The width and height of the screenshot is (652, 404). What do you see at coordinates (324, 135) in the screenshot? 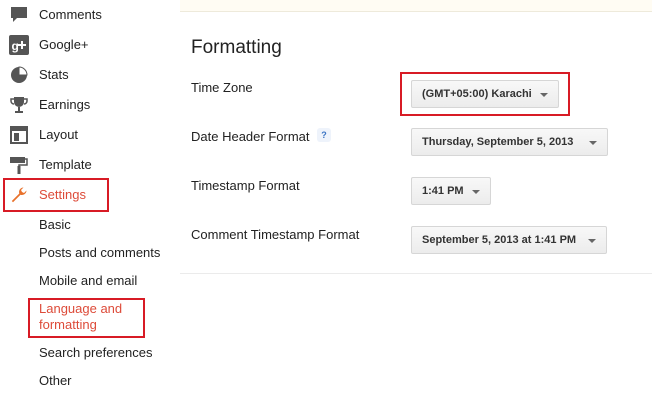
I see `help-icon: ?` at bounding box center [324, 135].